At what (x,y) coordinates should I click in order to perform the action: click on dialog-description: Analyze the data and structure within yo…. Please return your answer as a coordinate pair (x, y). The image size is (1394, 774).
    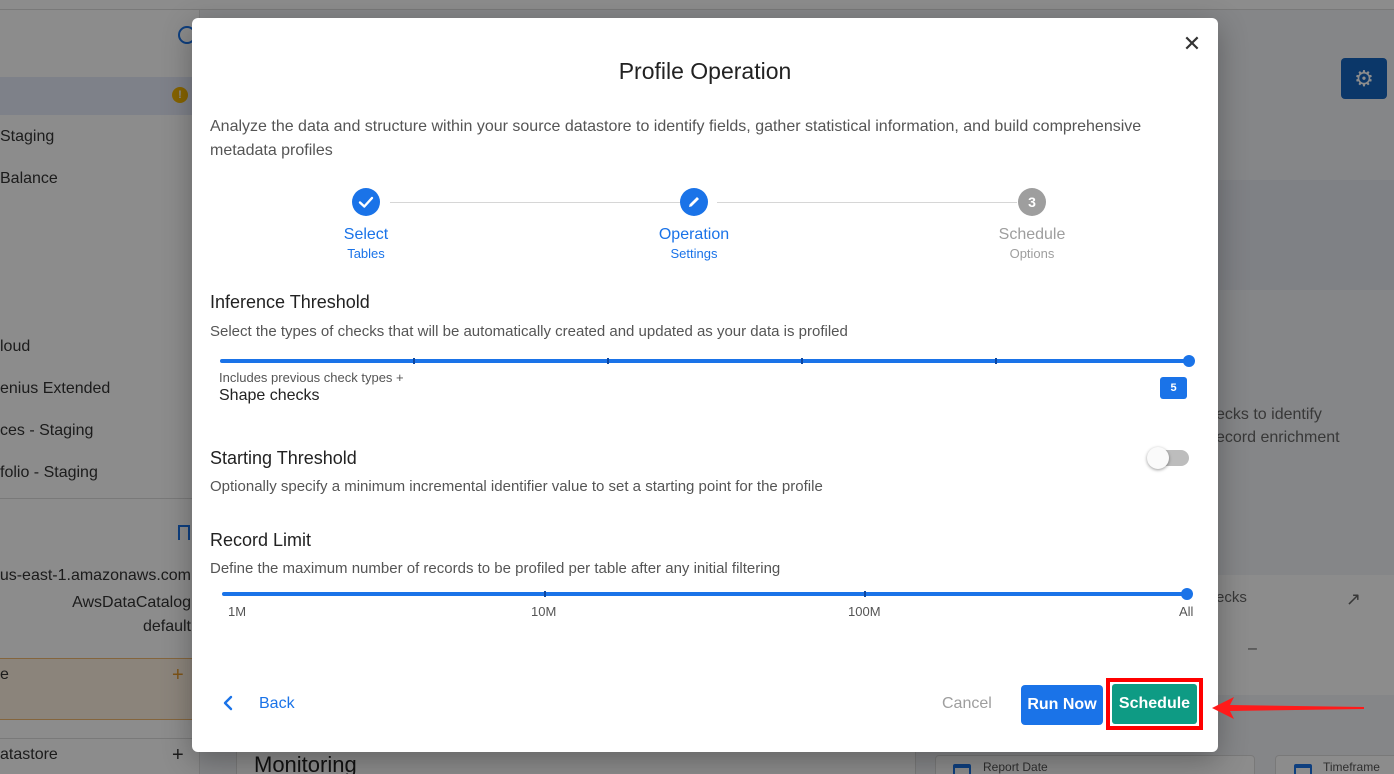
    Looking at the image, I should click on (676, 138).